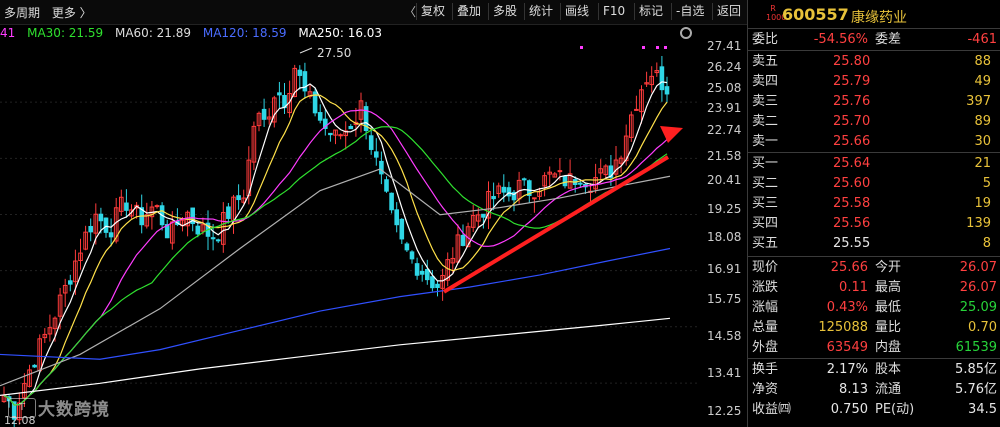  Describe the element at coordinates (982, 409) in the screenshot. I see `row-value: 34.5` at that location.